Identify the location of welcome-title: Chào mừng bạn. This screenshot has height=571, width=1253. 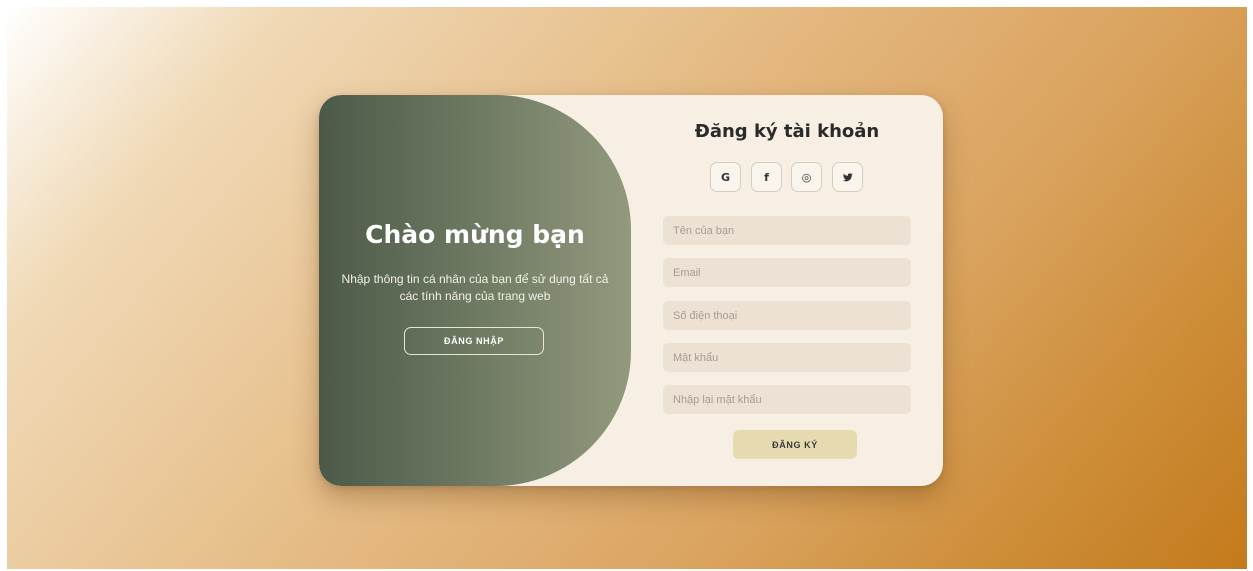
(475, 234).